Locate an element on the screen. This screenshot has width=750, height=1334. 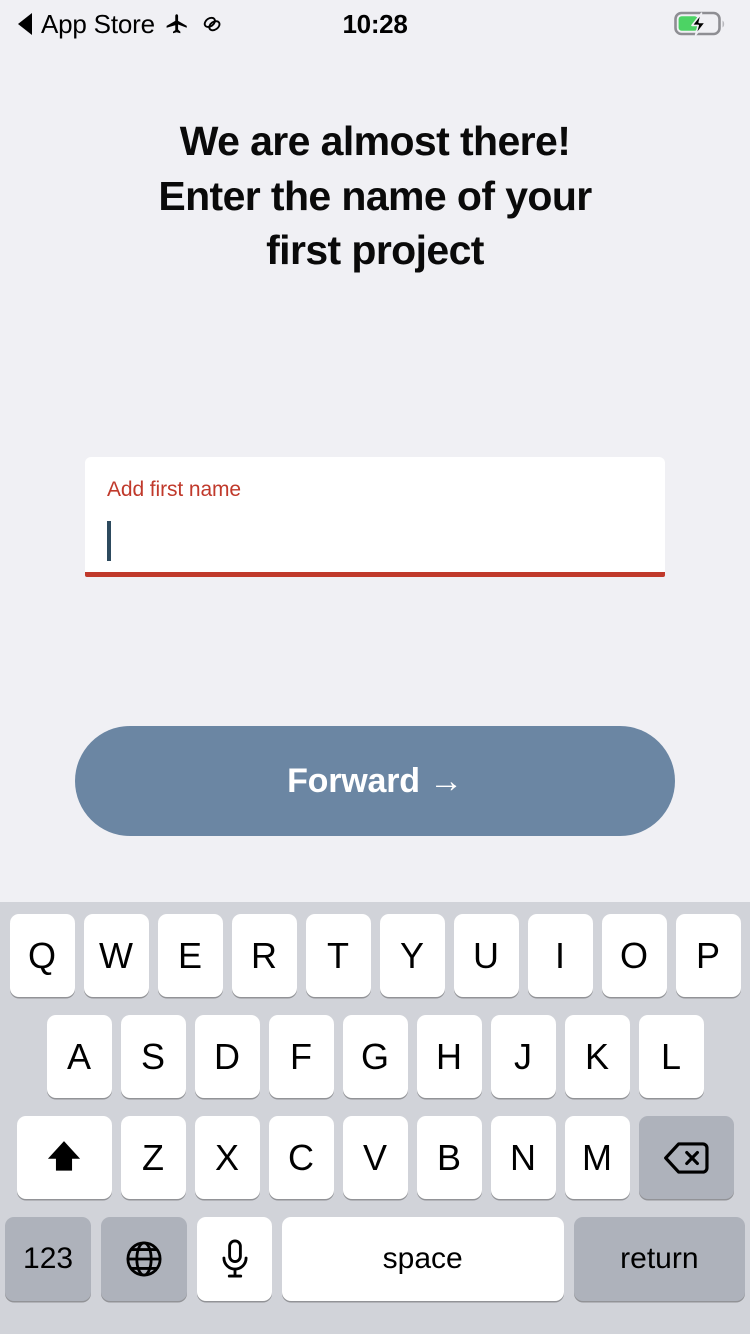
backspace-key is located at coordinates (686, 1157).